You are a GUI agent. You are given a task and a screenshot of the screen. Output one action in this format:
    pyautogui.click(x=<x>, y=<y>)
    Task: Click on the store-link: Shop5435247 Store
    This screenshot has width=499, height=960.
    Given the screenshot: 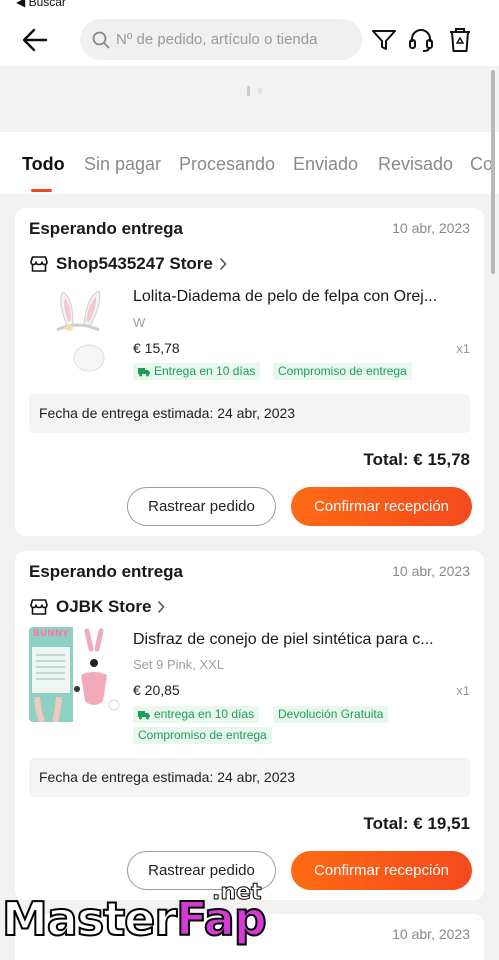 What is the action you would take?
    pyautogui.click(x=128, y=264)
    